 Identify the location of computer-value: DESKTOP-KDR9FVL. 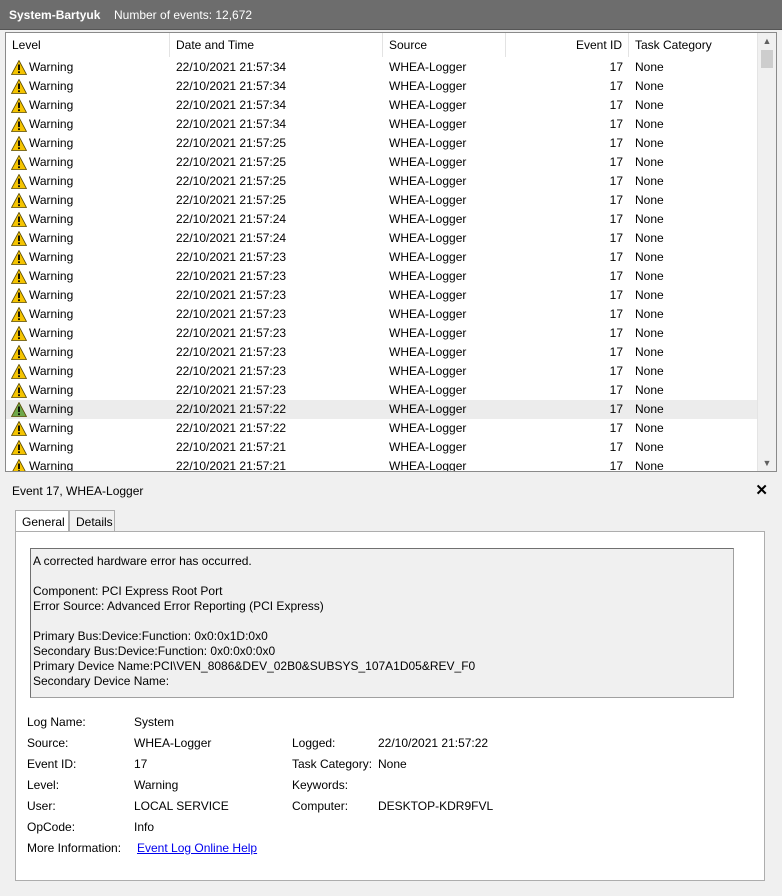
(436, 806).